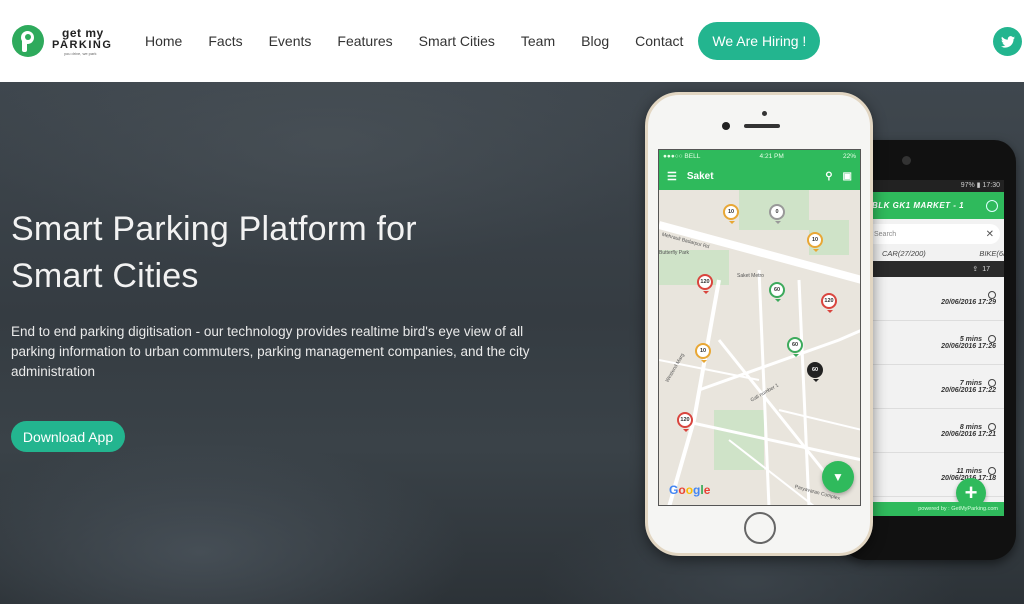  I want to click on android-count-bar: ⇪ 17, so click(930, 269).